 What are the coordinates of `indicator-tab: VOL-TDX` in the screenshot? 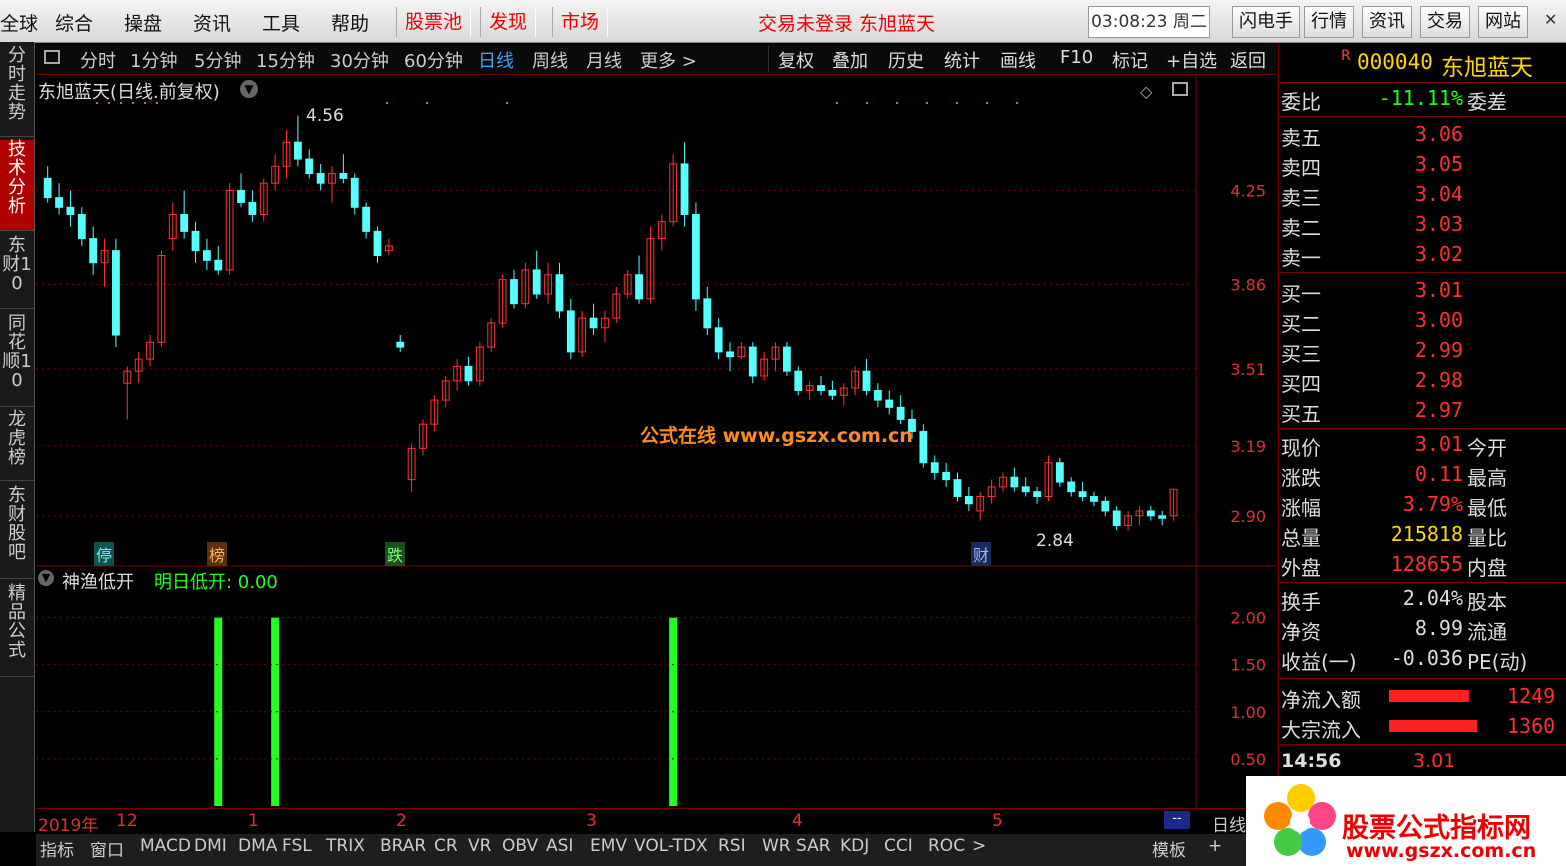 It's located at (671, 846).